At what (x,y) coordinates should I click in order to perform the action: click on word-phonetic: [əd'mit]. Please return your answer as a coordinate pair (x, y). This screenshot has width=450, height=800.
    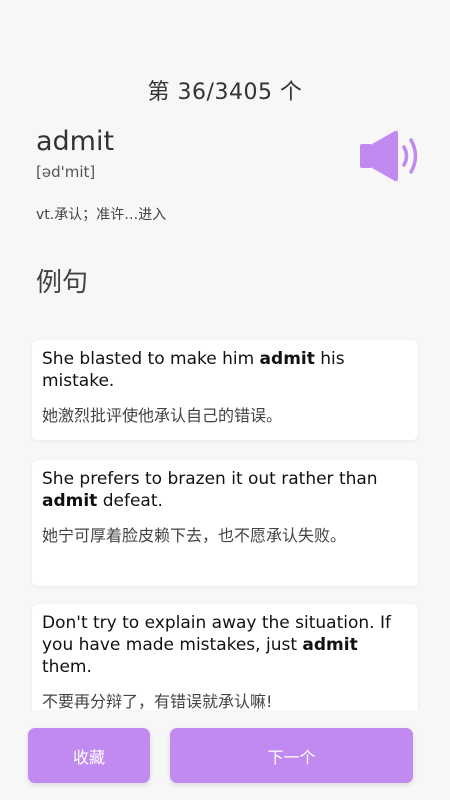
    Looking at the image, I should click on (66, 172).